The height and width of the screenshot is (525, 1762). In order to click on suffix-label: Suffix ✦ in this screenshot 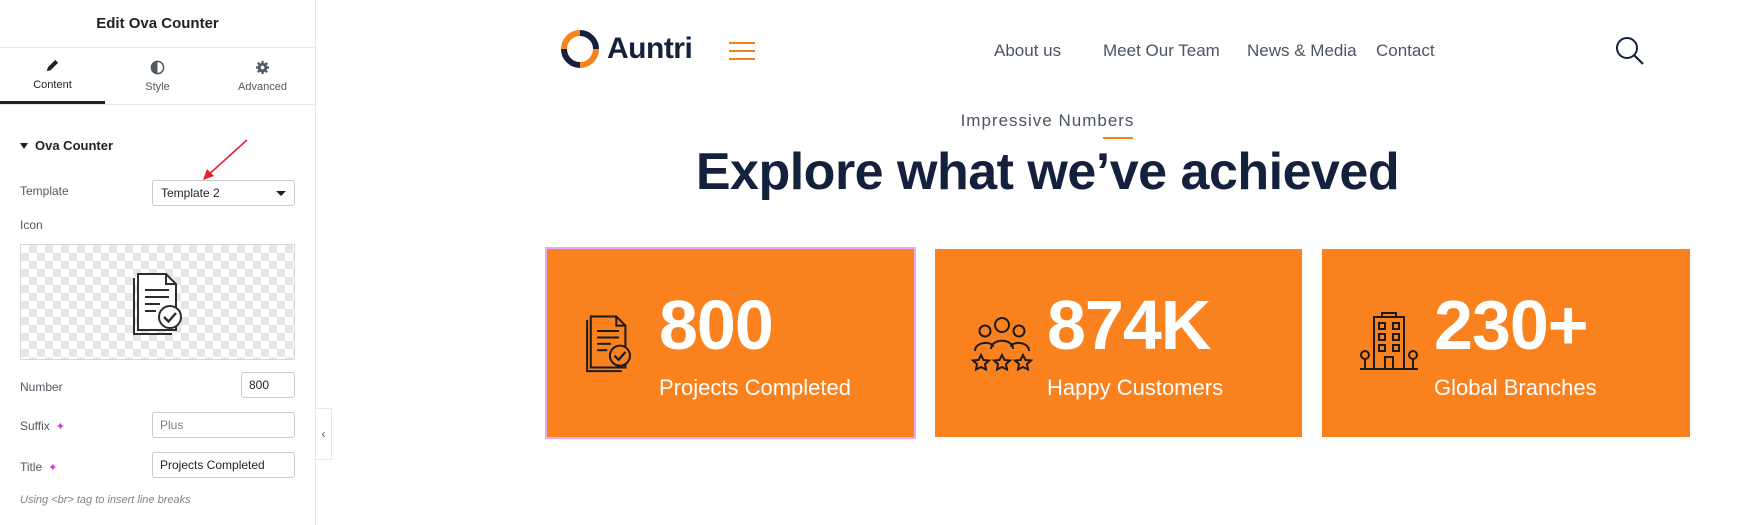, I will do `click(42, 426)`.